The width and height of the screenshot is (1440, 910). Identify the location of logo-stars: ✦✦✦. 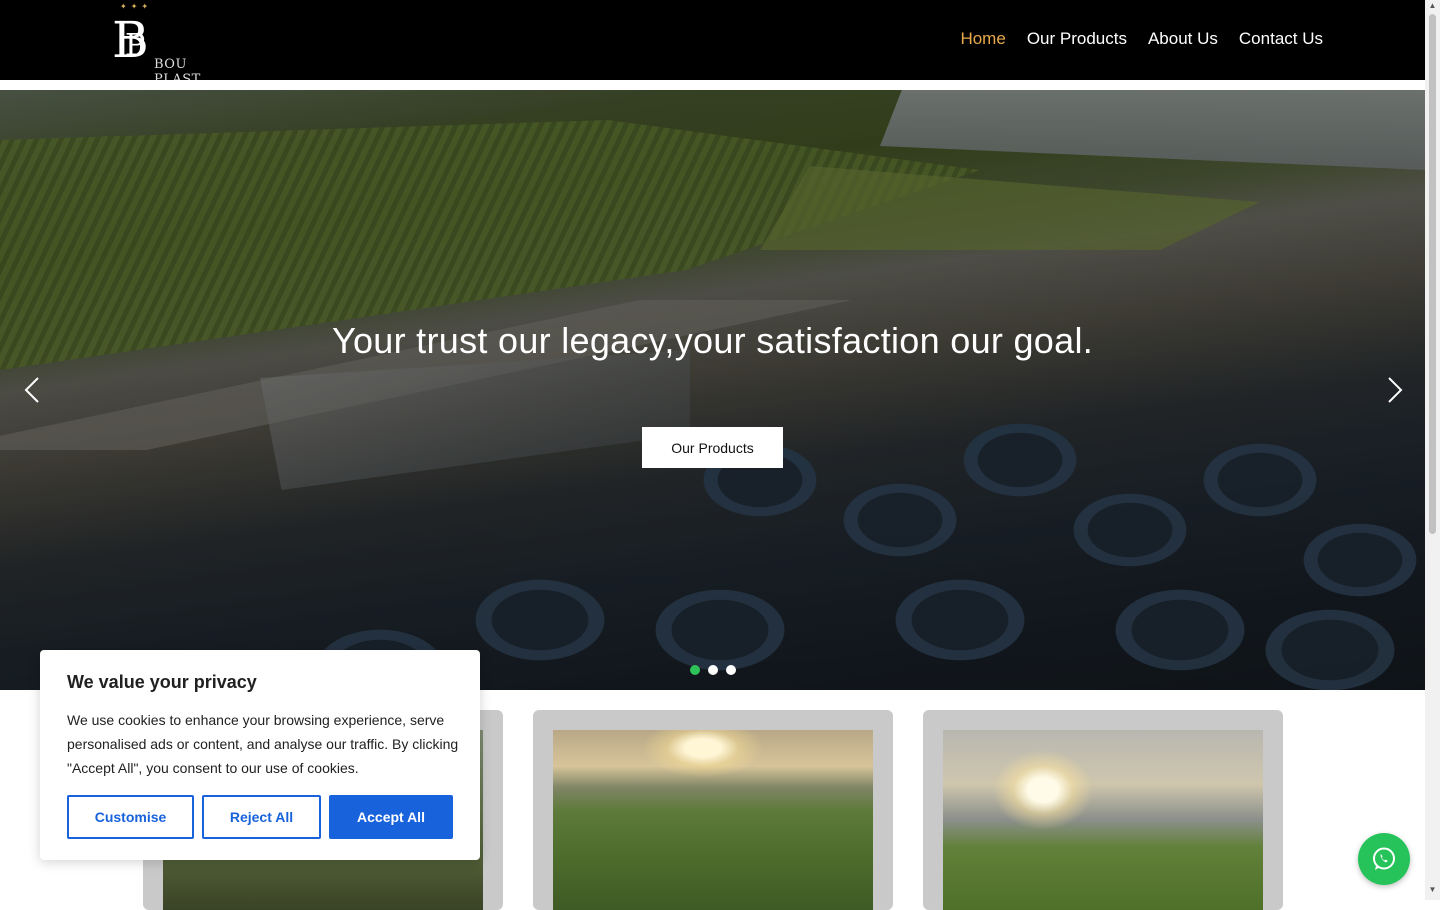
(136, 6).